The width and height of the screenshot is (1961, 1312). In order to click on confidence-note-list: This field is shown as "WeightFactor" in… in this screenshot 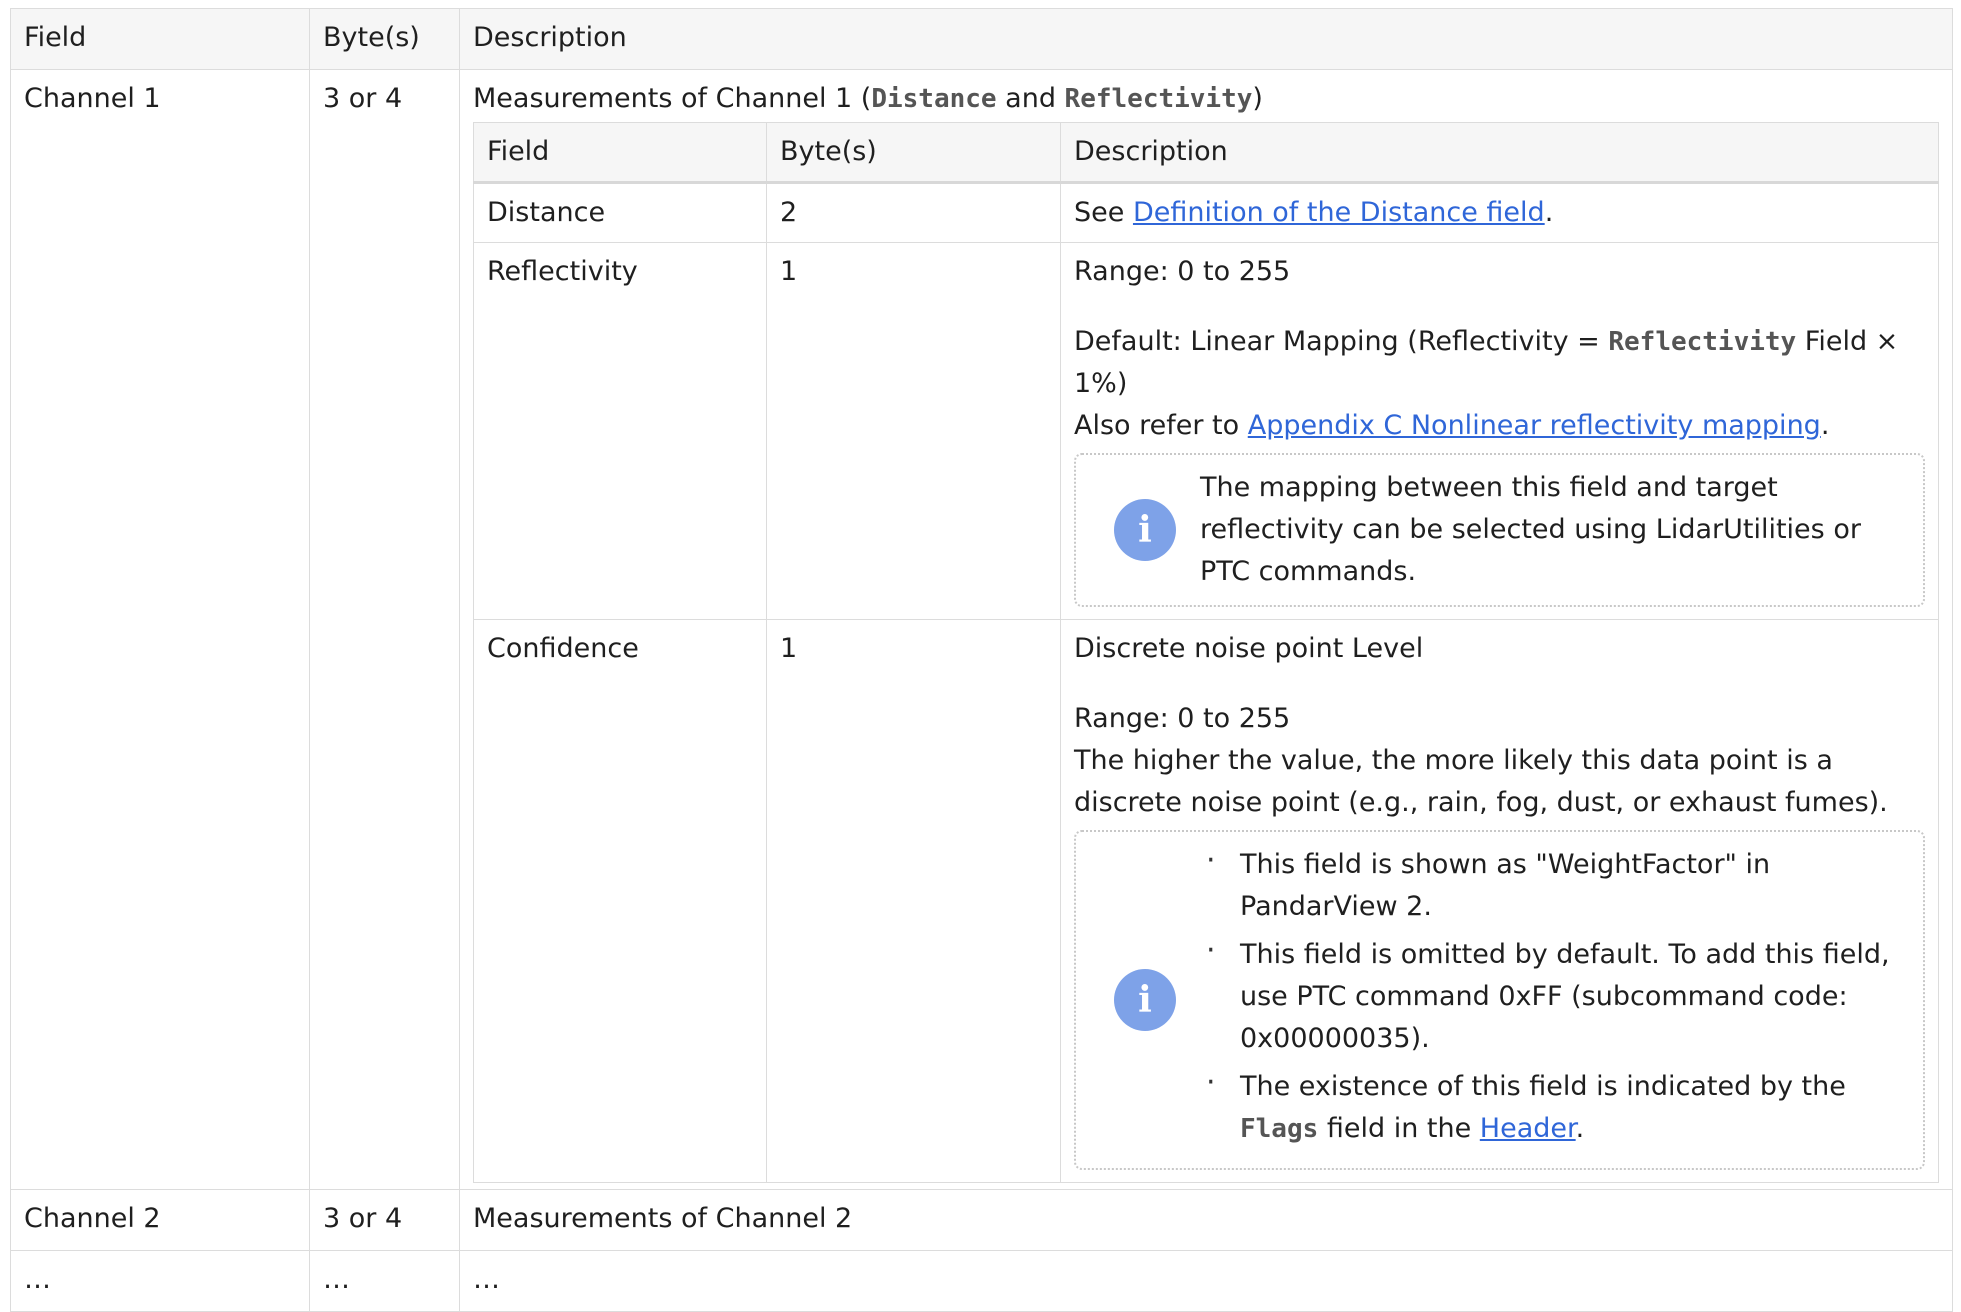, I will do `click(1554, 995)`.